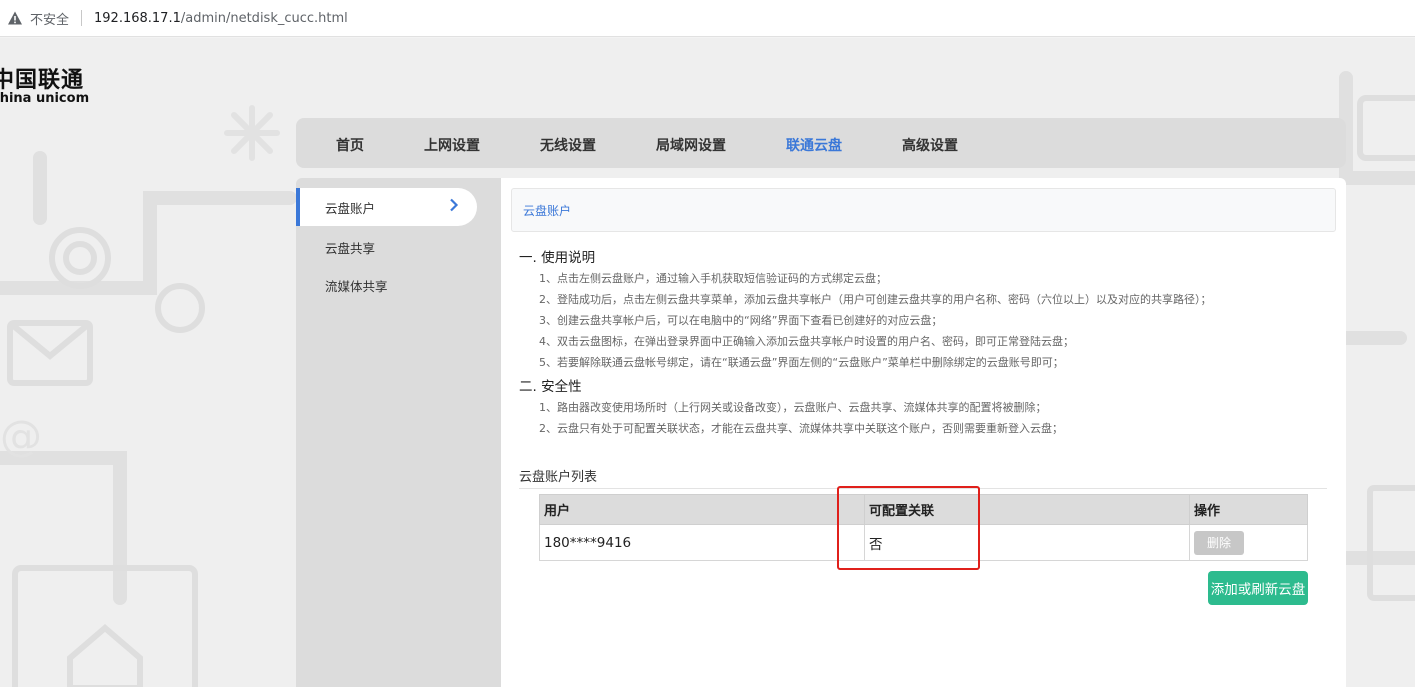  What do you see at coordinates (1219, 542) in the screenshot?
I see `delete-button: 删除` at bounding box center [1219, 542].